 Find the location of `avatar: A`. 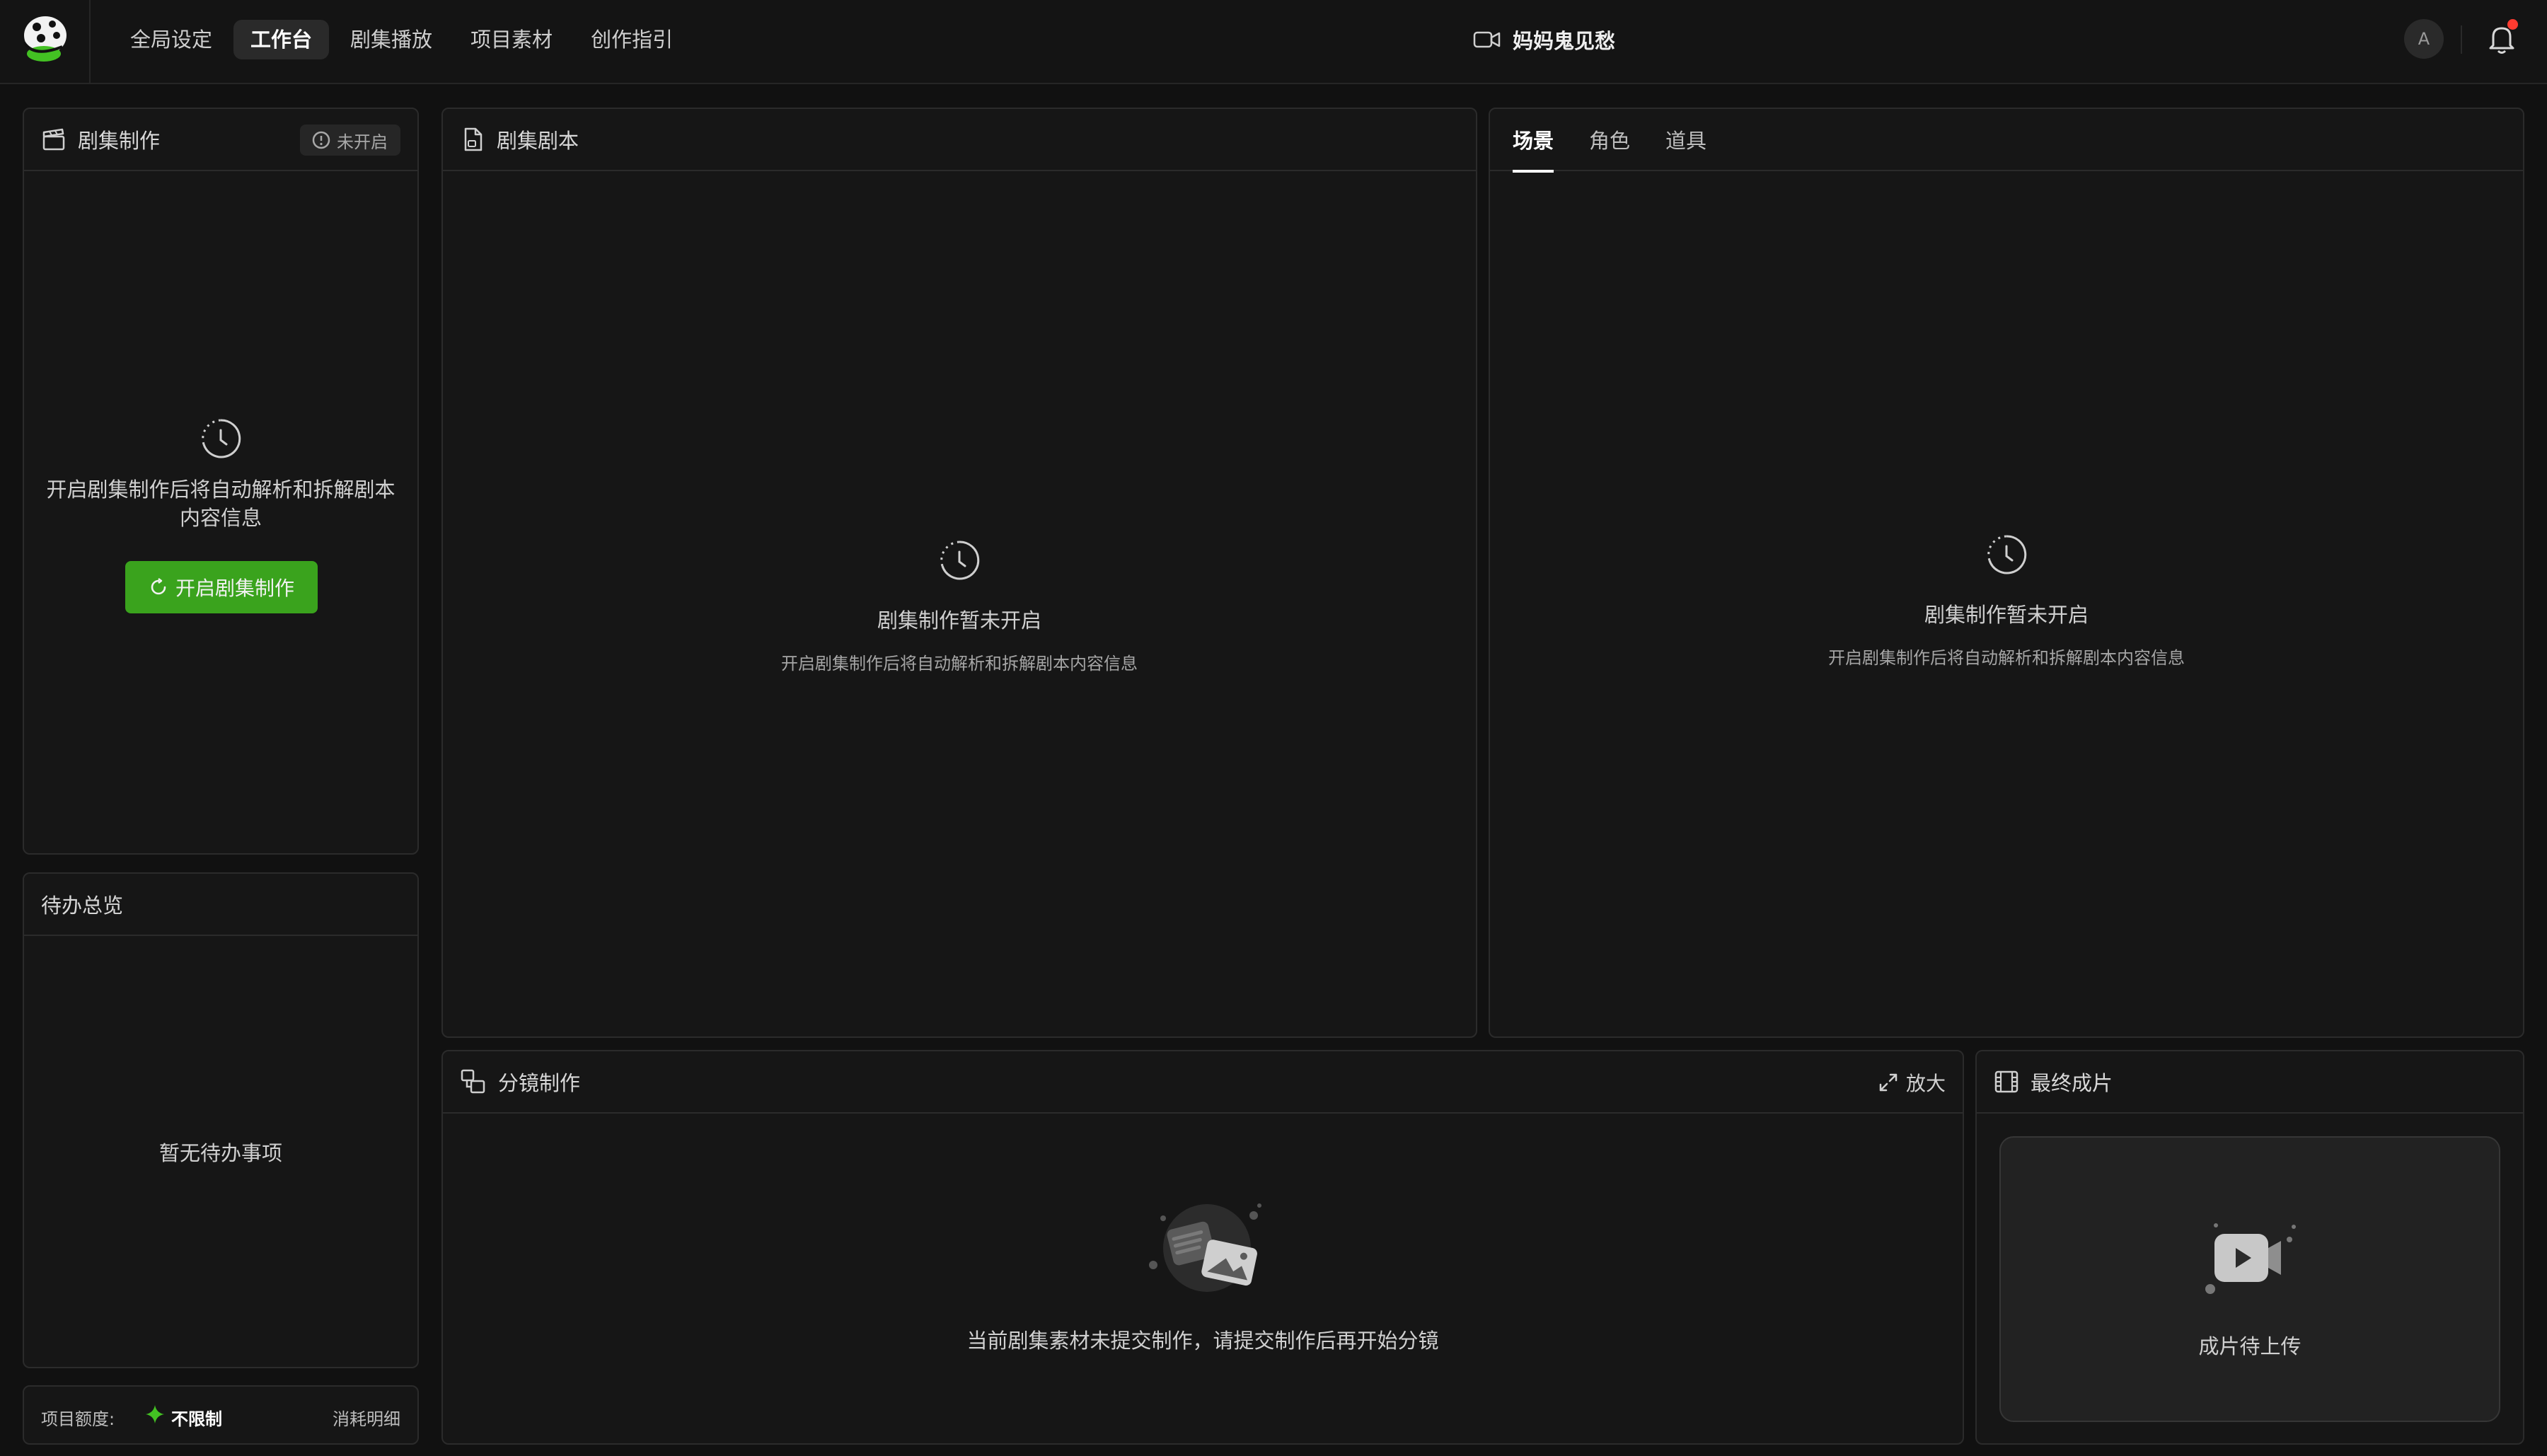

avatar: A is located at coordinates (2424, 39).